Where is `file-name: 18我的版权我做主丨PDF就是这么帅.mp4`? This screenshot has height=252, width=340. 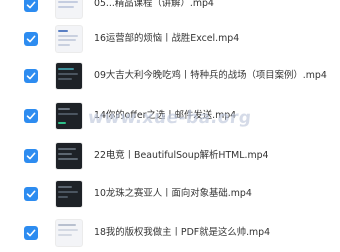 file-name: 18我的版权我做主丨PDF就是这么帅.mp4 is located at coordinates (182, 232).